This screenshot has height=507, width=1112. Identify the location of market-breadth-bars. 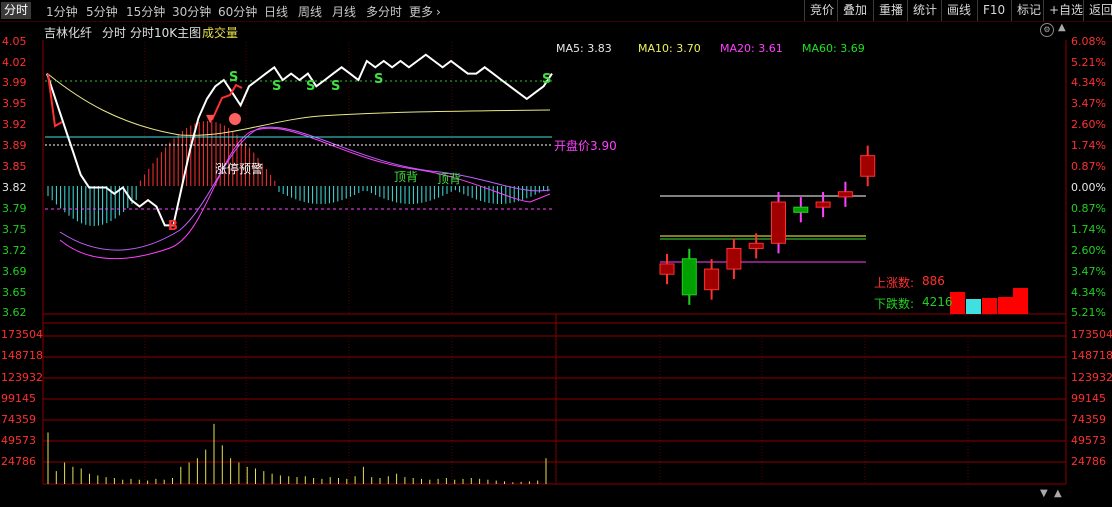
(989, 301).